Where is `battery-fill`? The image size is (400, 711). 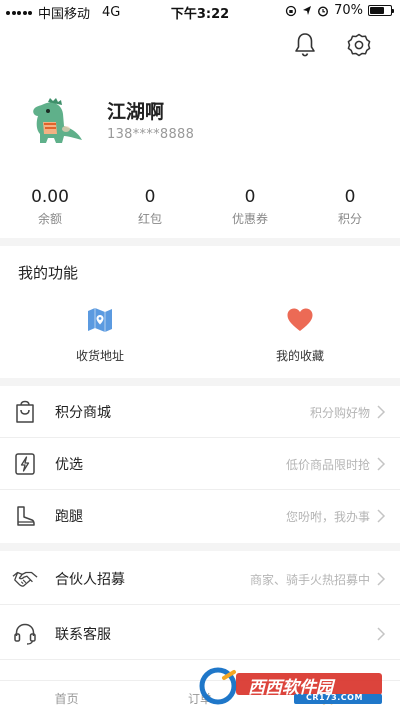 battery-fill is located at coordinates (377, 10).